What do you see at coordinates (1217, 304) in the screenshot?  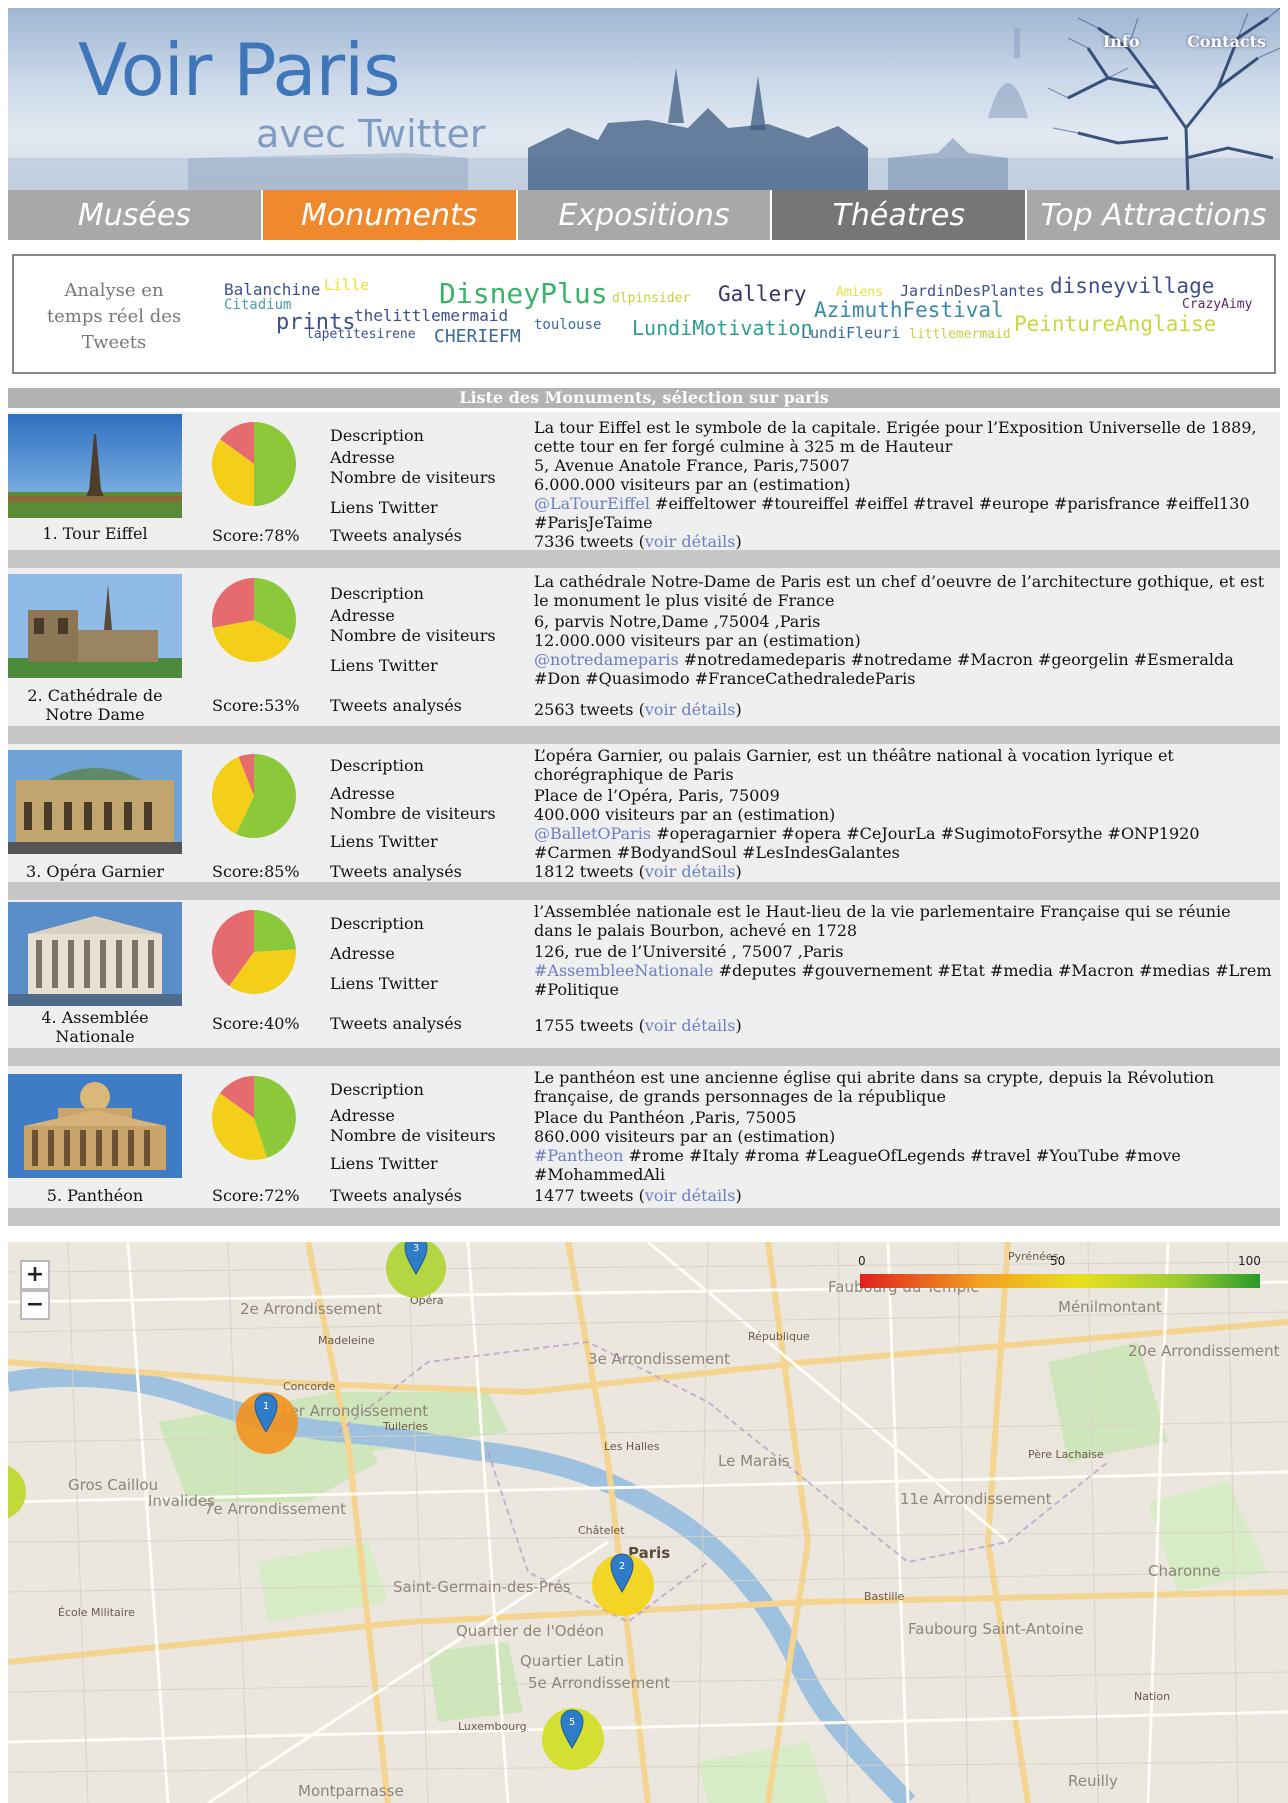 I see `cloud-word: CrazyAimy` at bounding box center [1217, 304].